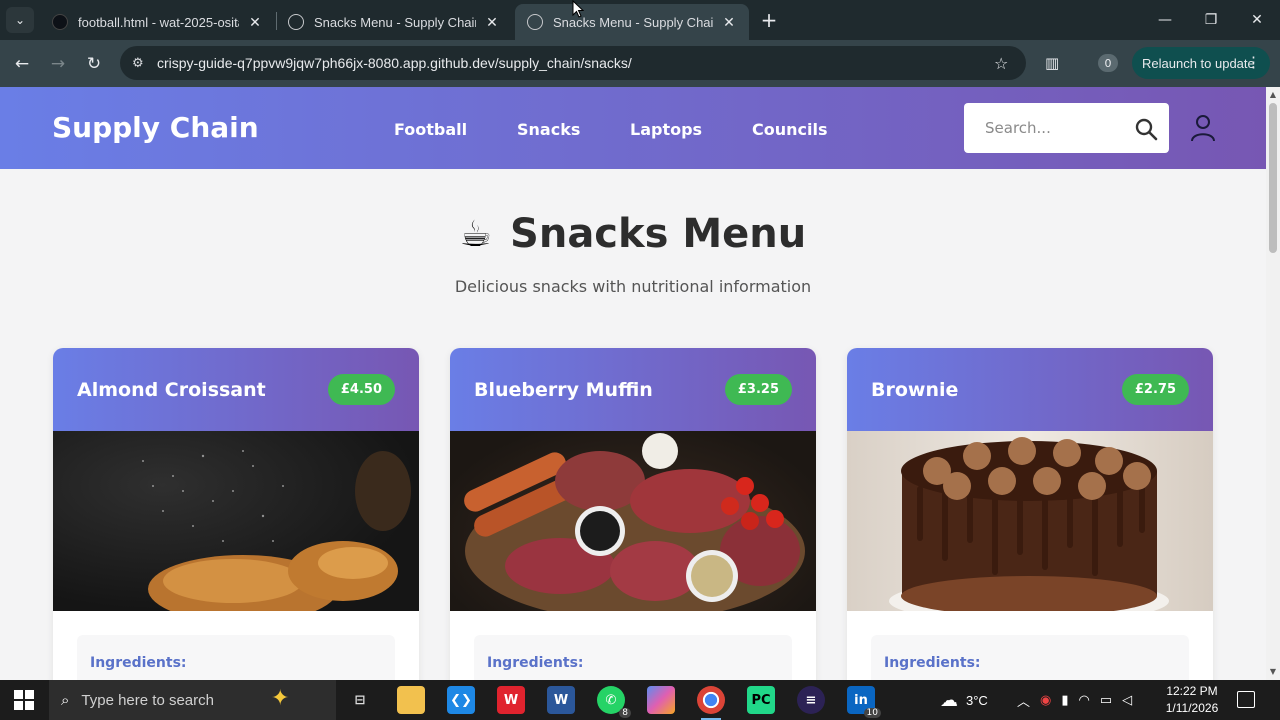 This screenshot has height=720, width=1280. Describe the element at coordinates (94, 64) in the screenshot. I see `reload-button: ↻` at that location.